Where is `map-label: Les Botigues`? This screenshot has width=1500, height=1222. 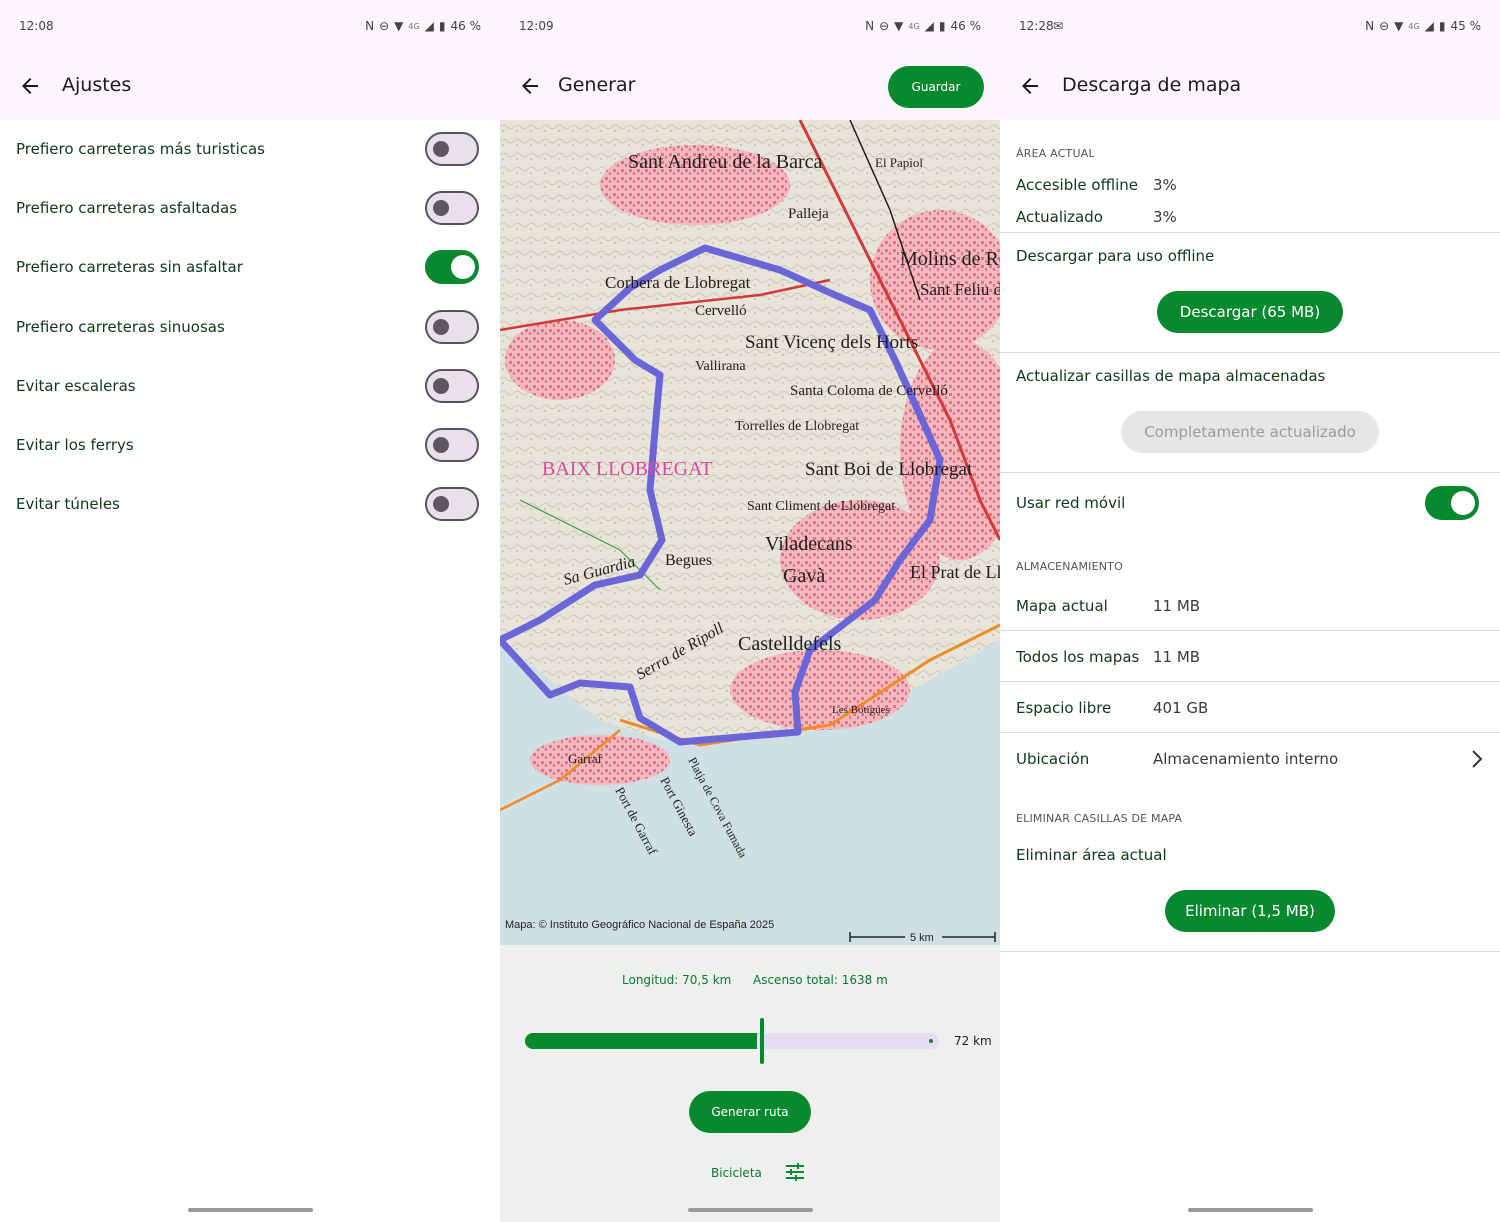 map-label: Les Botigues is located at coordinates (861, 710).